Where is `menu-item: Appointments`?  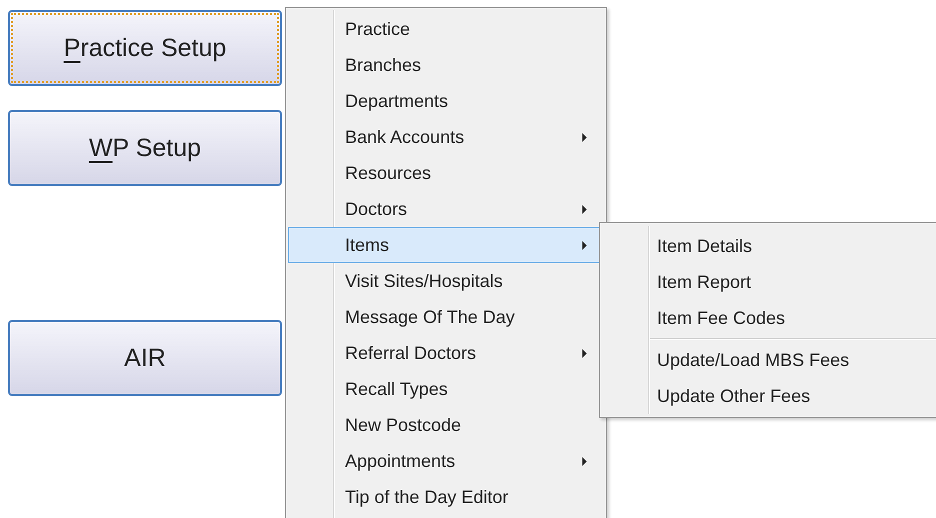 menu-item: Appointments is located at coordinates (446, 461).